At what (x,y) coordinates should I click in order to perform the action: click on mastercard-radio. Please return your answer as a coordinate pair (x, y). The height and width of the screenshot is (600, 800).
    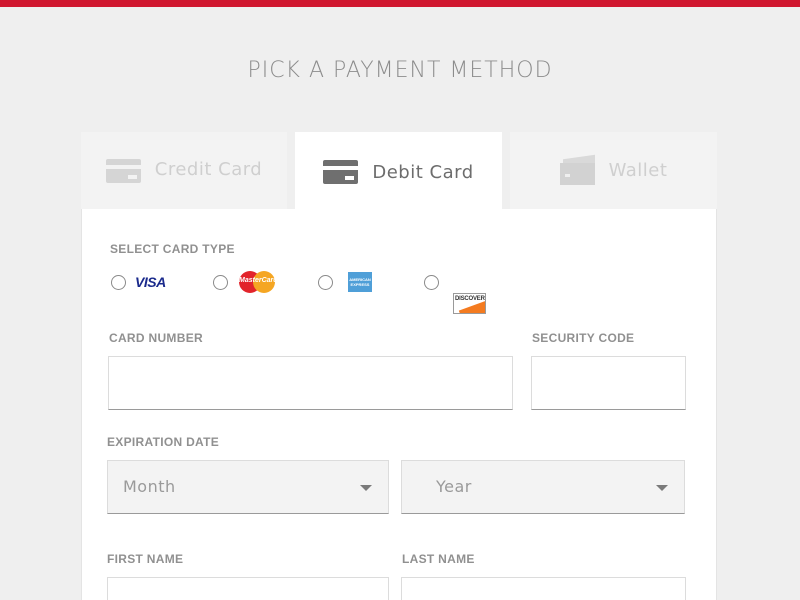
    Looking at the image, I should click on (220, 282).